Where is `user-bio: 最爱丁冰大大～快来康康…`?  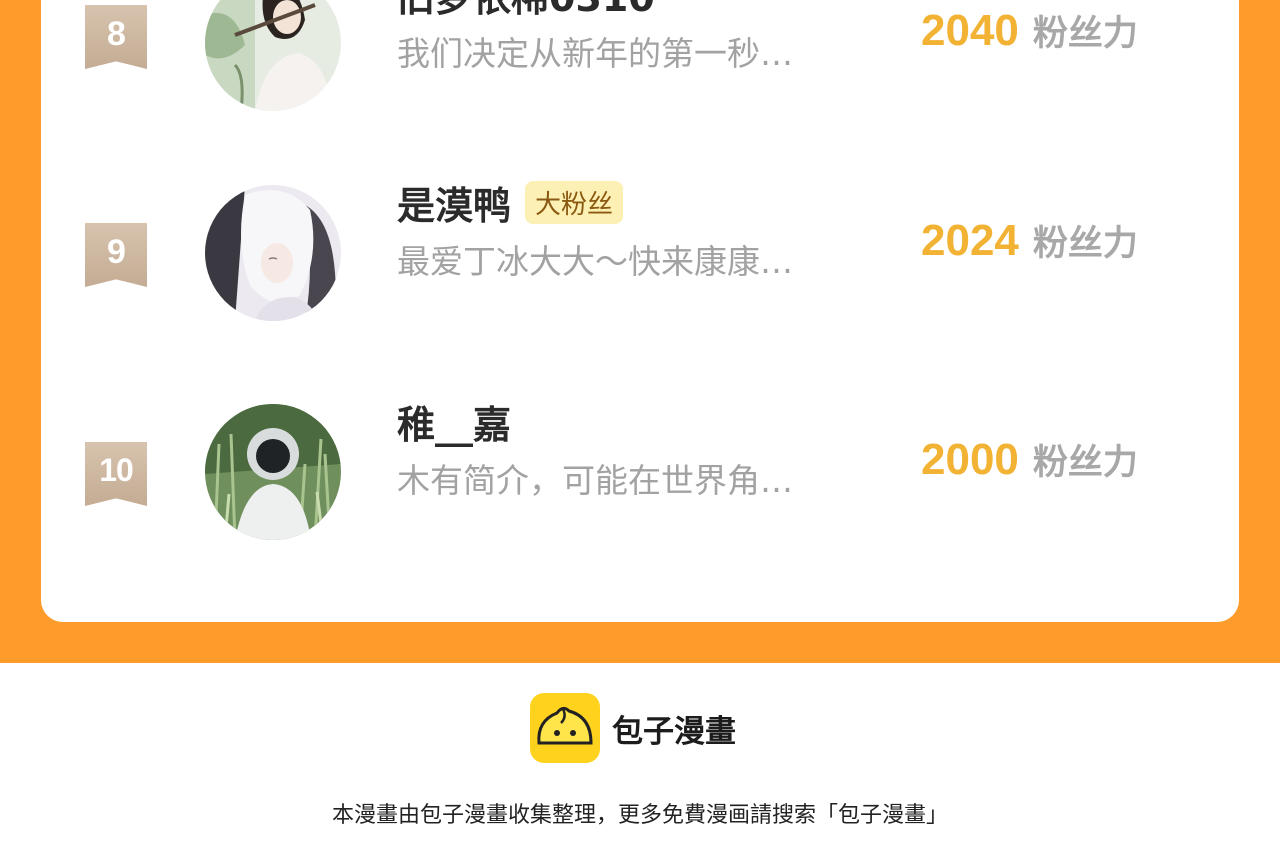 user-bio: 最爱丁冰大大～快来康康… is located at coordinates (595, 261).